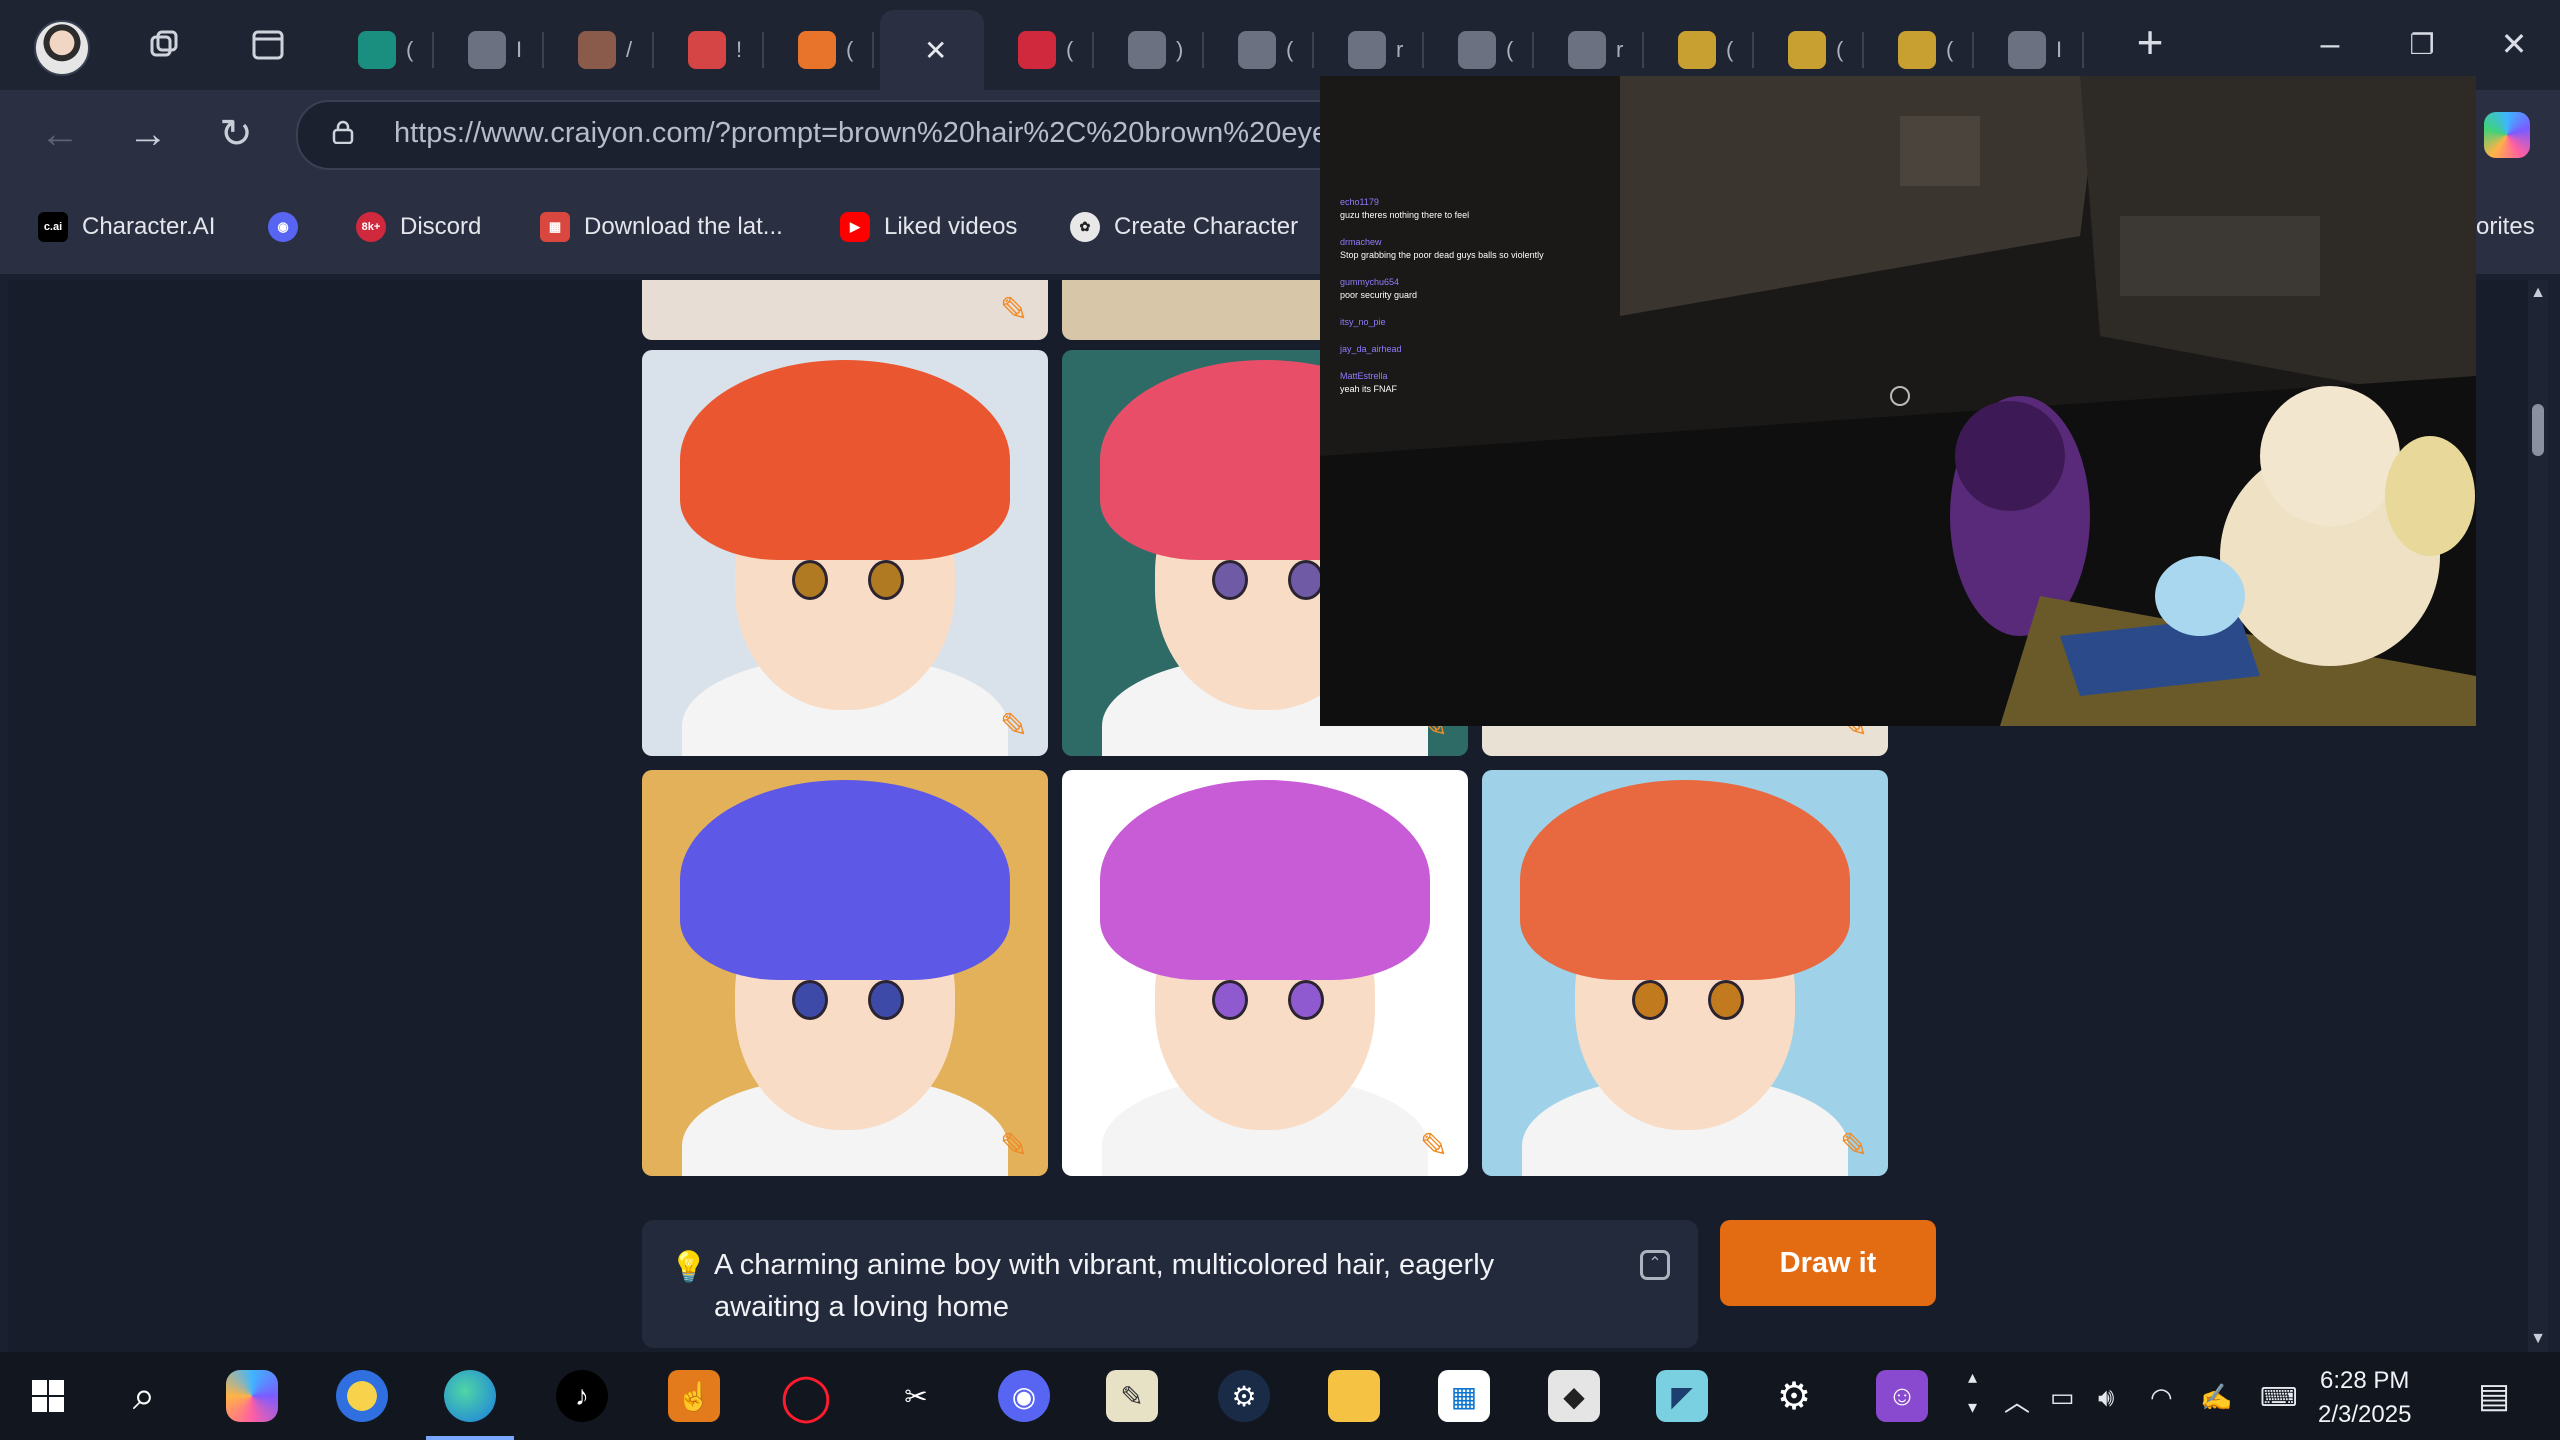 This screenshot has height=1440, width=2560. What do you see at coordinates (1359, 202) in the screenshot?
I see `chat-username: echo1179` at bounding box center [1359, 202].